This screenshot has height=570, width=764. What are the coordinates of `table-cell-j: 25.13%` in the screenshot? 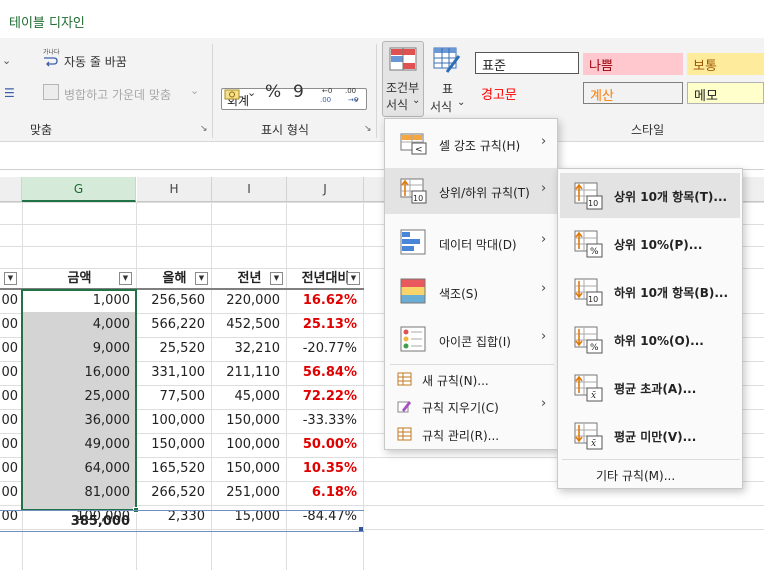 It's located at (325, 325).